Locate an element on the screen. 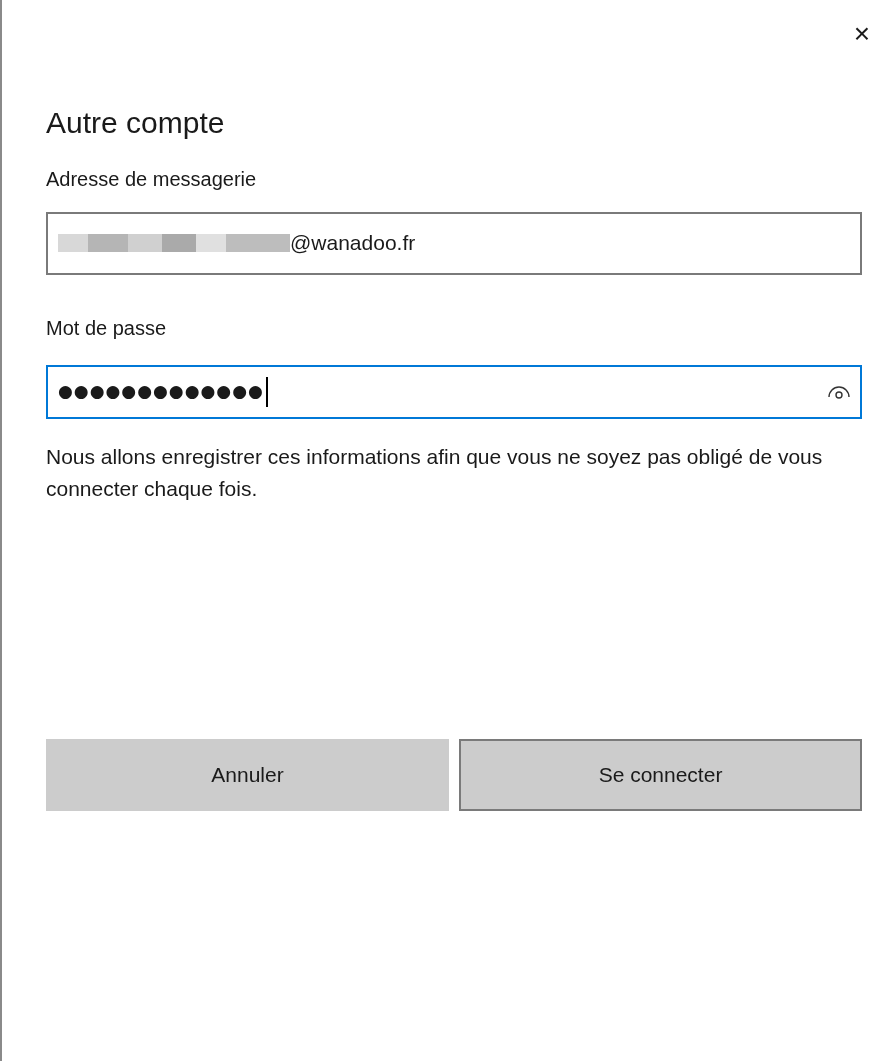  email-field: @wanadoo.fr is located at coordinates (454, 243).